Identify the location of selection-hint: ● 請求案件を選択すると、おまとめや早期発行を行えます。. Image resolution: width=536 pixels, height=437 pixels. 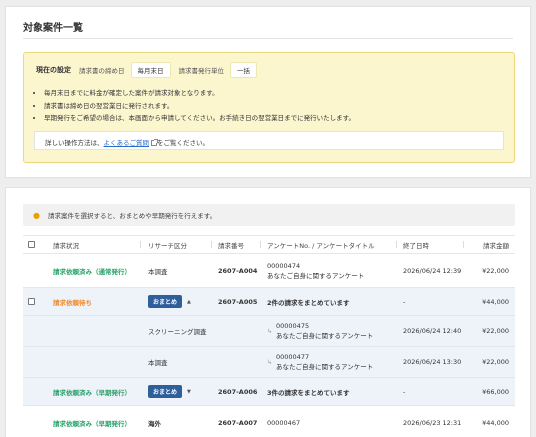
(269, 215).